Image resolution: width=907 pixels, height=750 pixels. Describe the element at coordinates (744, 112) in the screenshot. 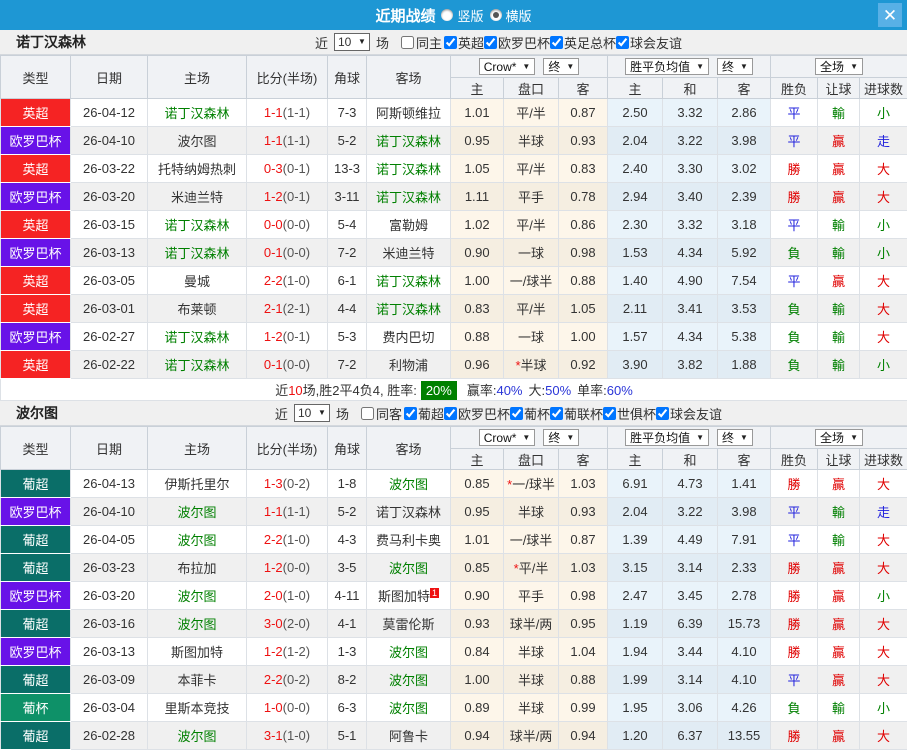

I see `lose-odds: 2.86` at that location.